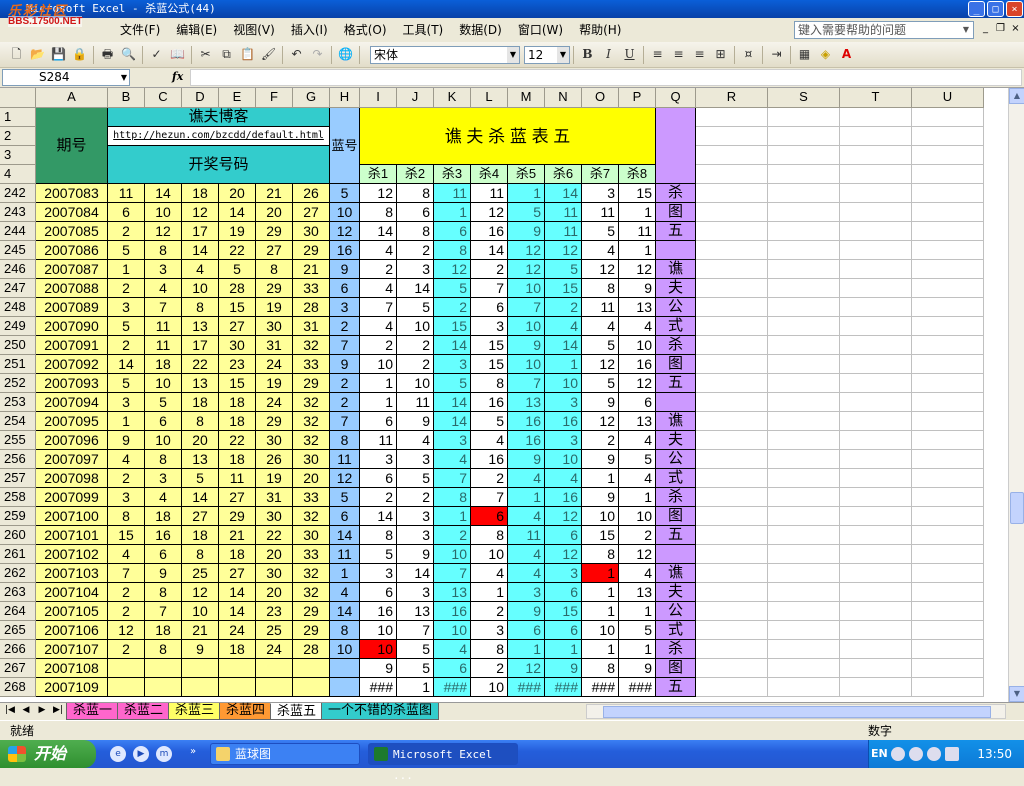 The image size is (1024, 786). Describe the element at coordinates (237, 440) in the screenshot. I see `red-ball-cell: 22` at that location.